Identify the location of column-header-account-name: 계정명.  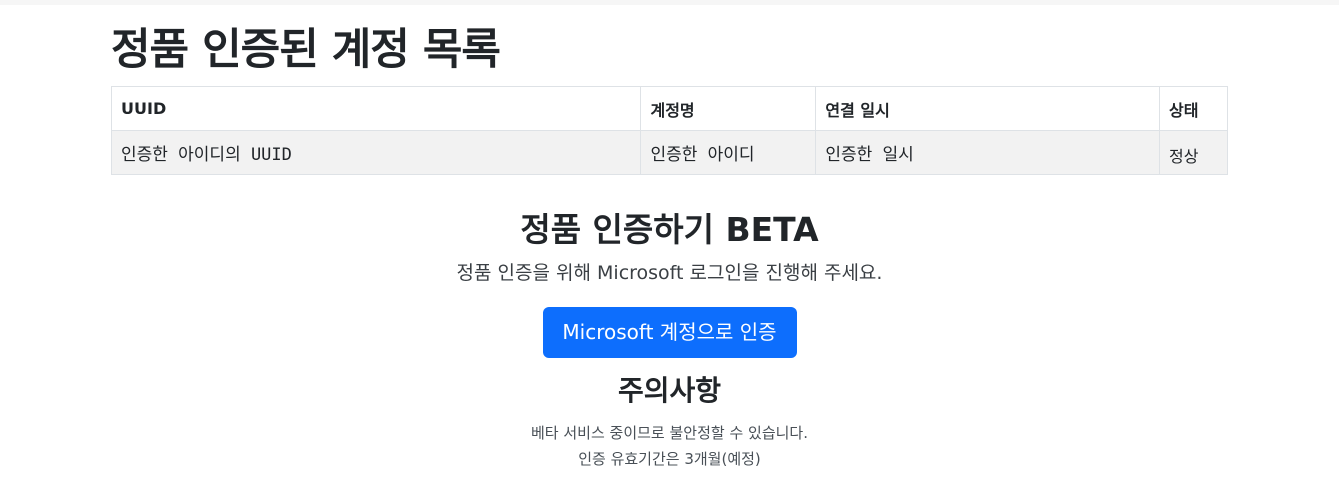
(728, 108).